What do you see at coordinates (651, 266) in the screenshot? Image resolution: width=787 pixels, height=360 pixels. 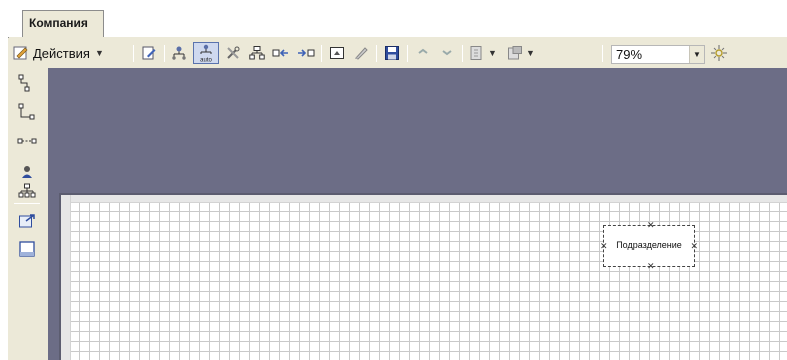 I see `resize-handle-bottom: ✕` at bounding box center [651, 266].